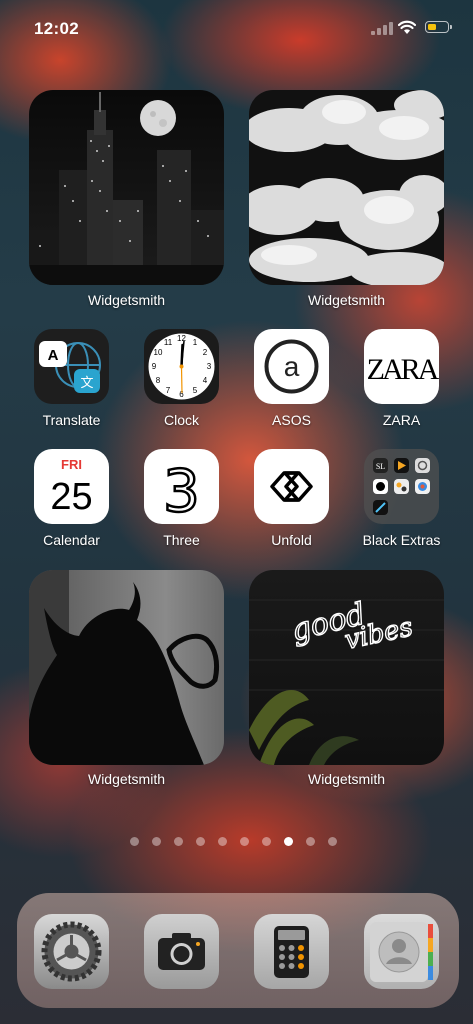 This screenshot has height=1024, width=473. Describe the element at coordinates (195, 342) in the screenshot. I see `svg-text: 1` at that location.